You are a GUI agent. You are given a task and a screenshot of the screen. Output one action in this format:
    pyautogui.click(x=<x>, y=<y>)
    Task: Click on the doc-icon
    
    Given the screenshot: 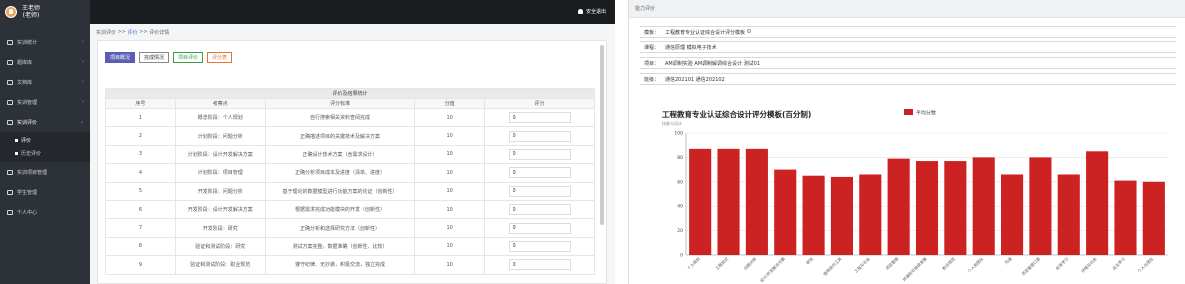 What is the action you would take?
    pyautogui.click(x=10, y=82)
    